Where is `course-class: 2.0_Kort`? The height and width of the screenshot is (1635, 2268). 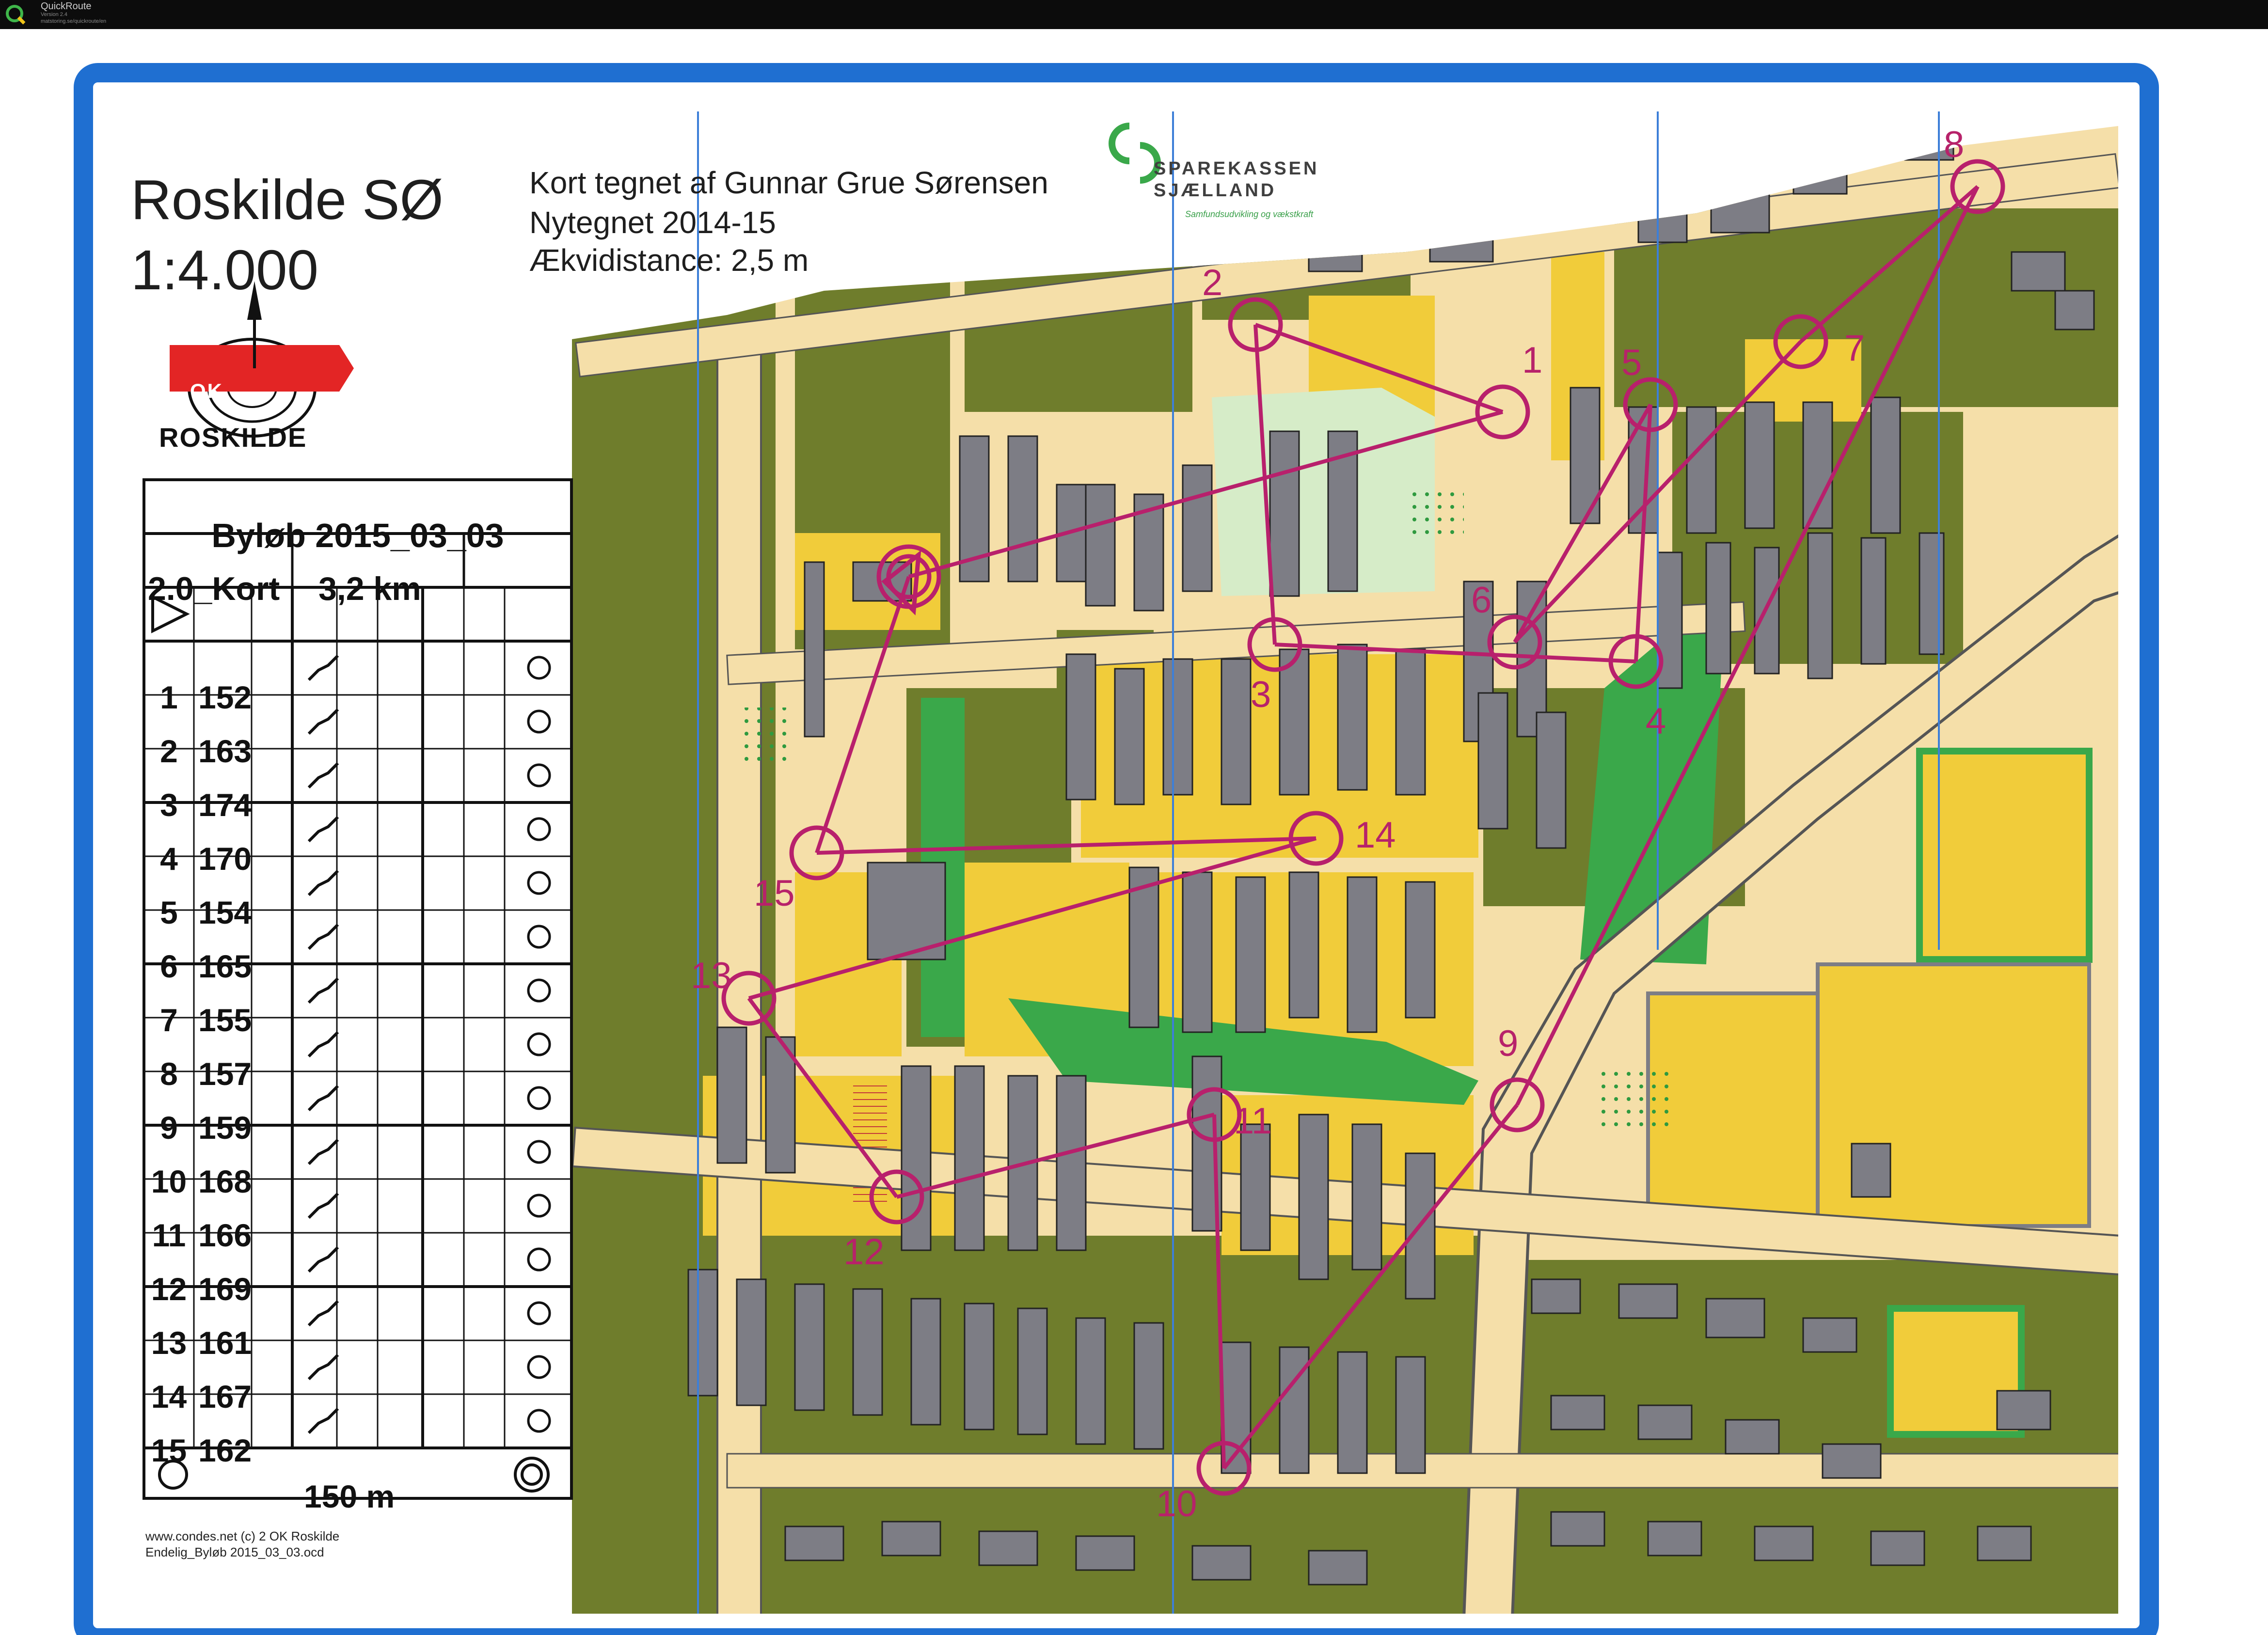
course-class: 2.0_Kort is located at coordinates (214, 588).